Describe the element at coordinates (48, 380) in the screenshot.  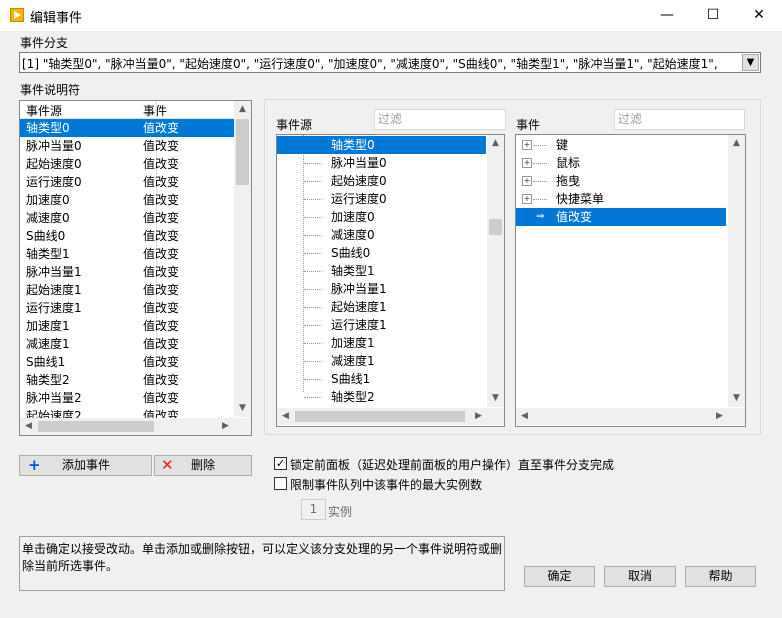
I see `row-source: 轴类型2` at that location.